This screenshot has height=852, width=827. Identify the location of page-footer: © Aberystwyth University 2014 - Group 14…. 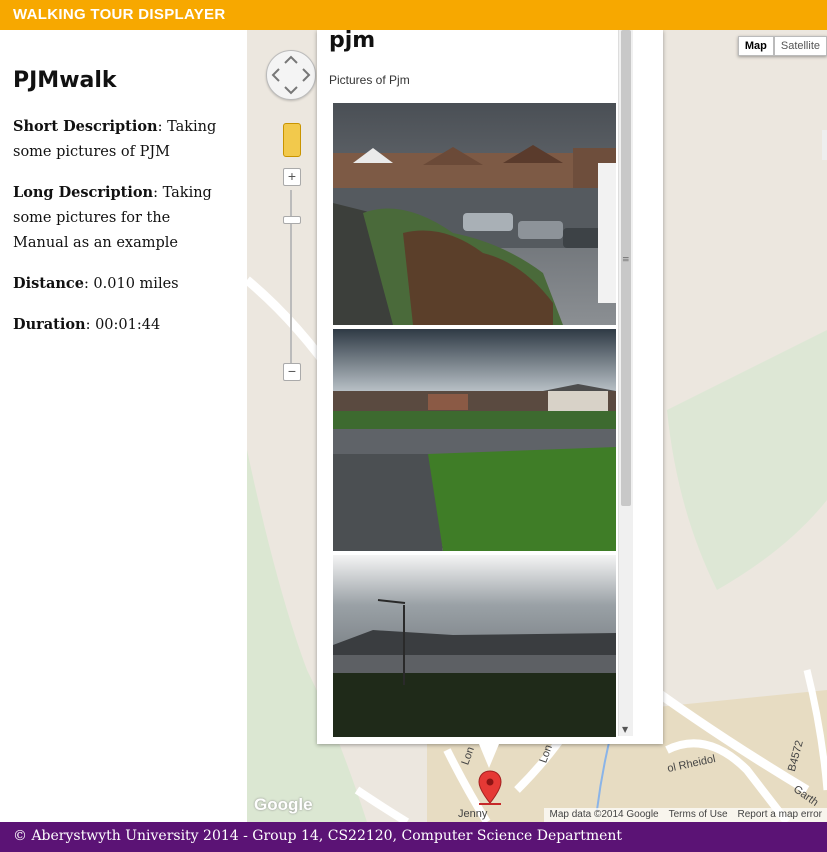
(413, 837).